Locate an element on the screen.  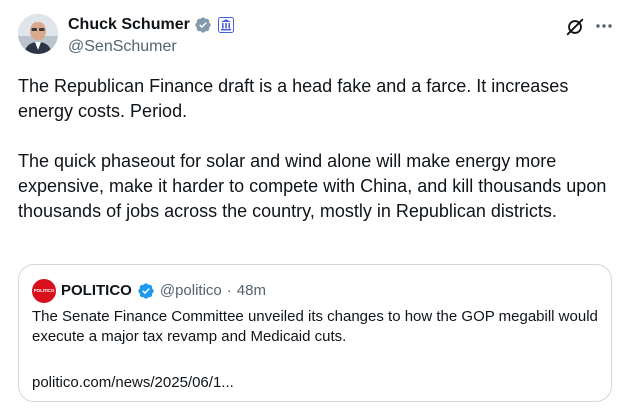
quoted-tweet-header: POLITICO POLITICO @politico · 48m is located at coordinates (149, 291).